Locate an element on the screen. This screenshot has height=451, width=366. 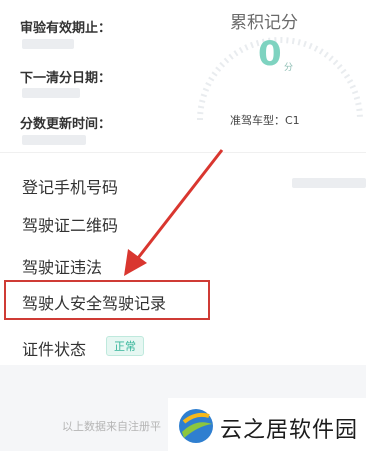
footer-text: 以上数据来自注册平 is located at coordinates (111, 426).